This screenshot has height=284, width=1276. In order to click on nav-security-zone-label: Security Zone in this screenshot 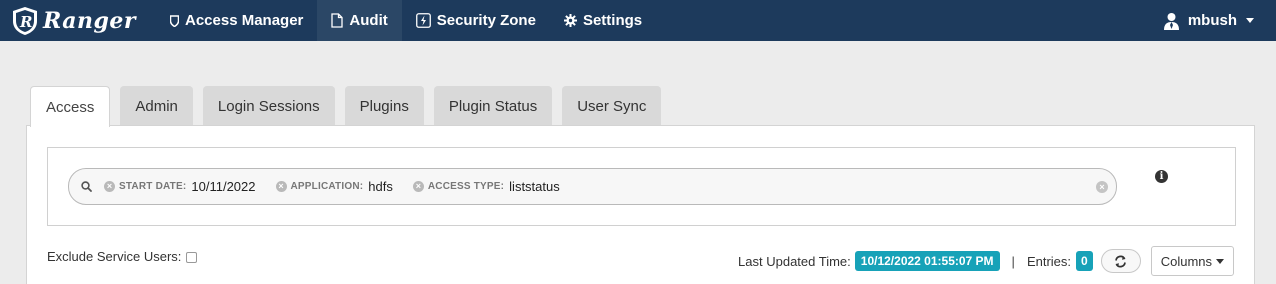, I will do `click(486, 20)`.